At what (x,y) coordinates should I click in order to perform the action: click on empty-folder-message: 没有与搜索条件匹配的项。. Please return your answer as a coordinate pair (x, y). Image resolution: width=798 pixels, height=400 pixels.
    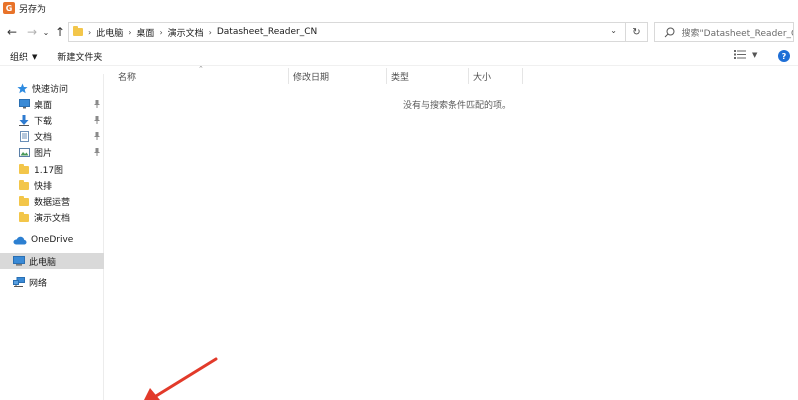
    Looking at the image, I should click on (457, 106).